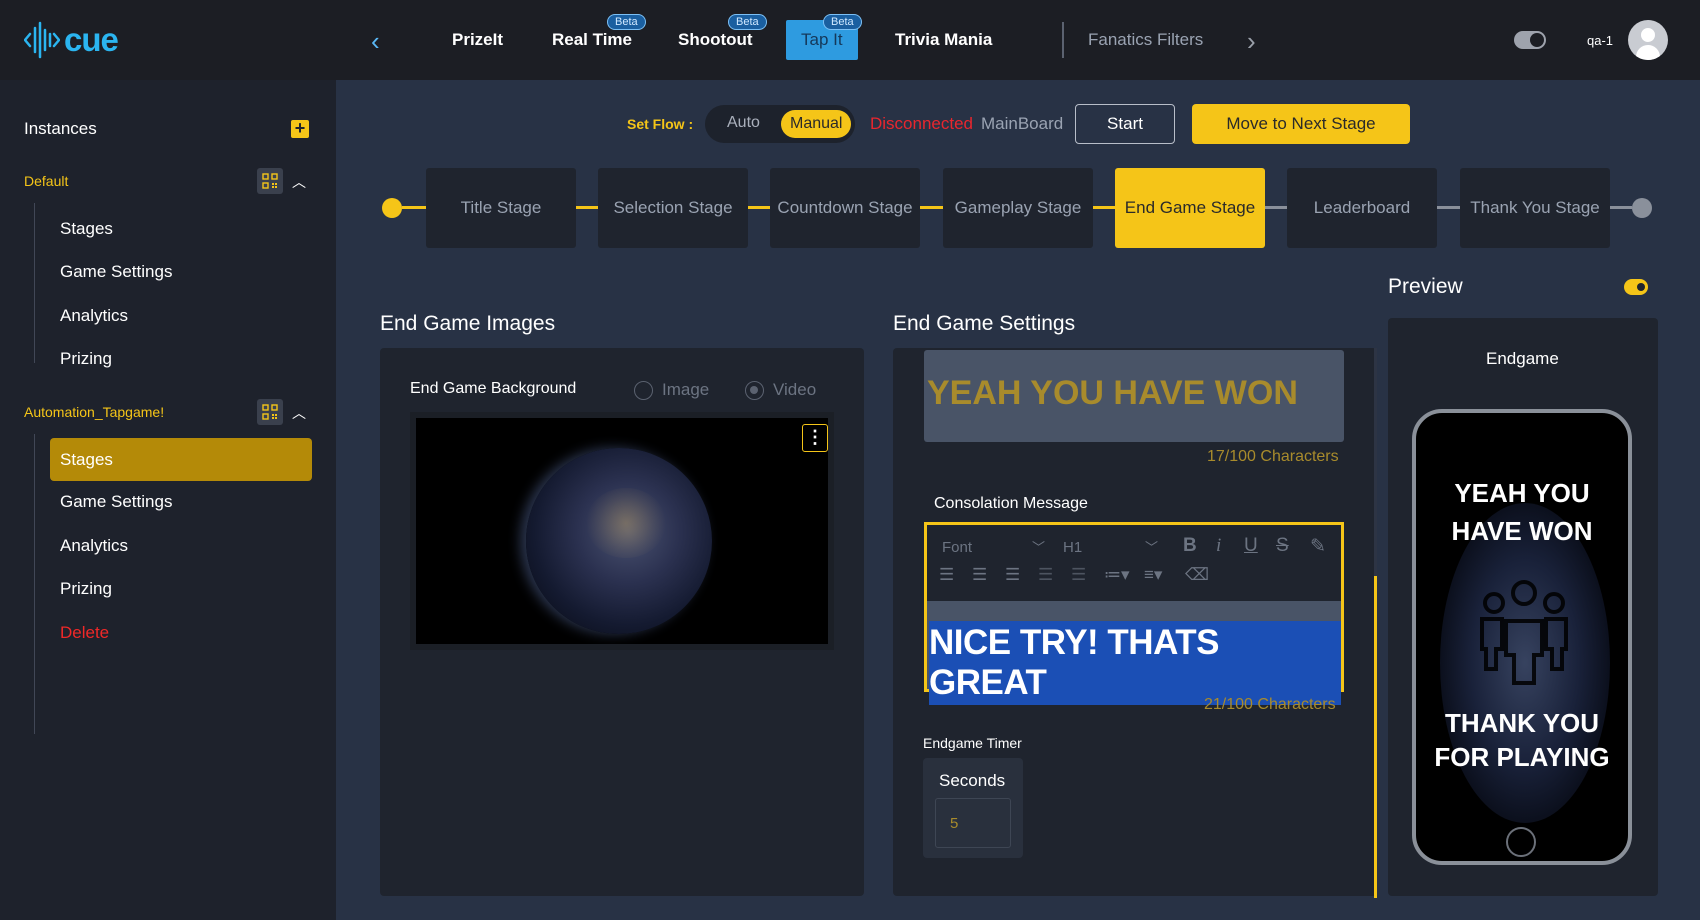  What do you see at coordinates (477, 40) in the screenshot?
I see `tab-prizeit: PrizeIt` at bounding box center [477, 40].